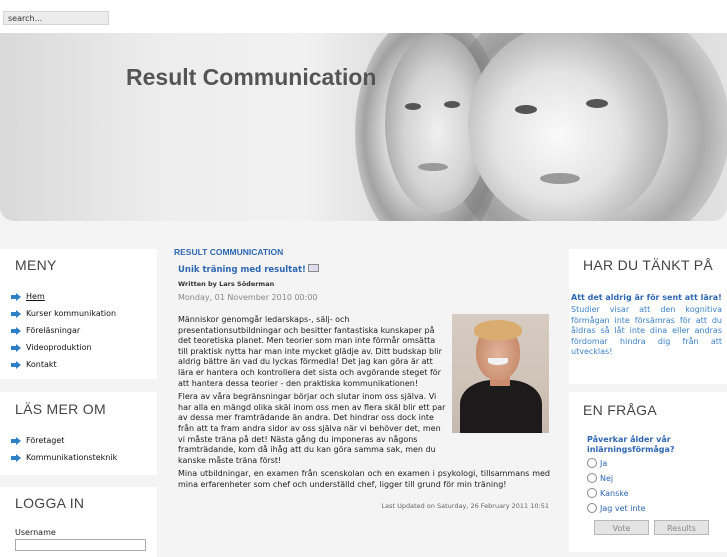  What do you see at coordinates (80, 545) in the screenshot?
I see `username-field` at bounding box center [80, 545].